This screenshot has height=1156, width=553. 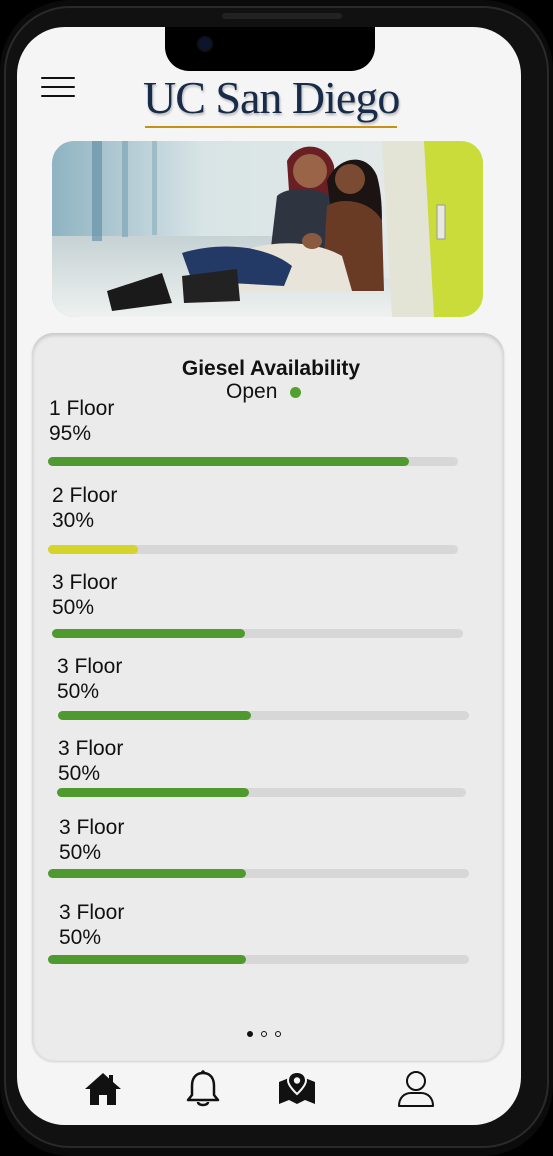 I want to click on home-icon, so click(x=103, y=1089).